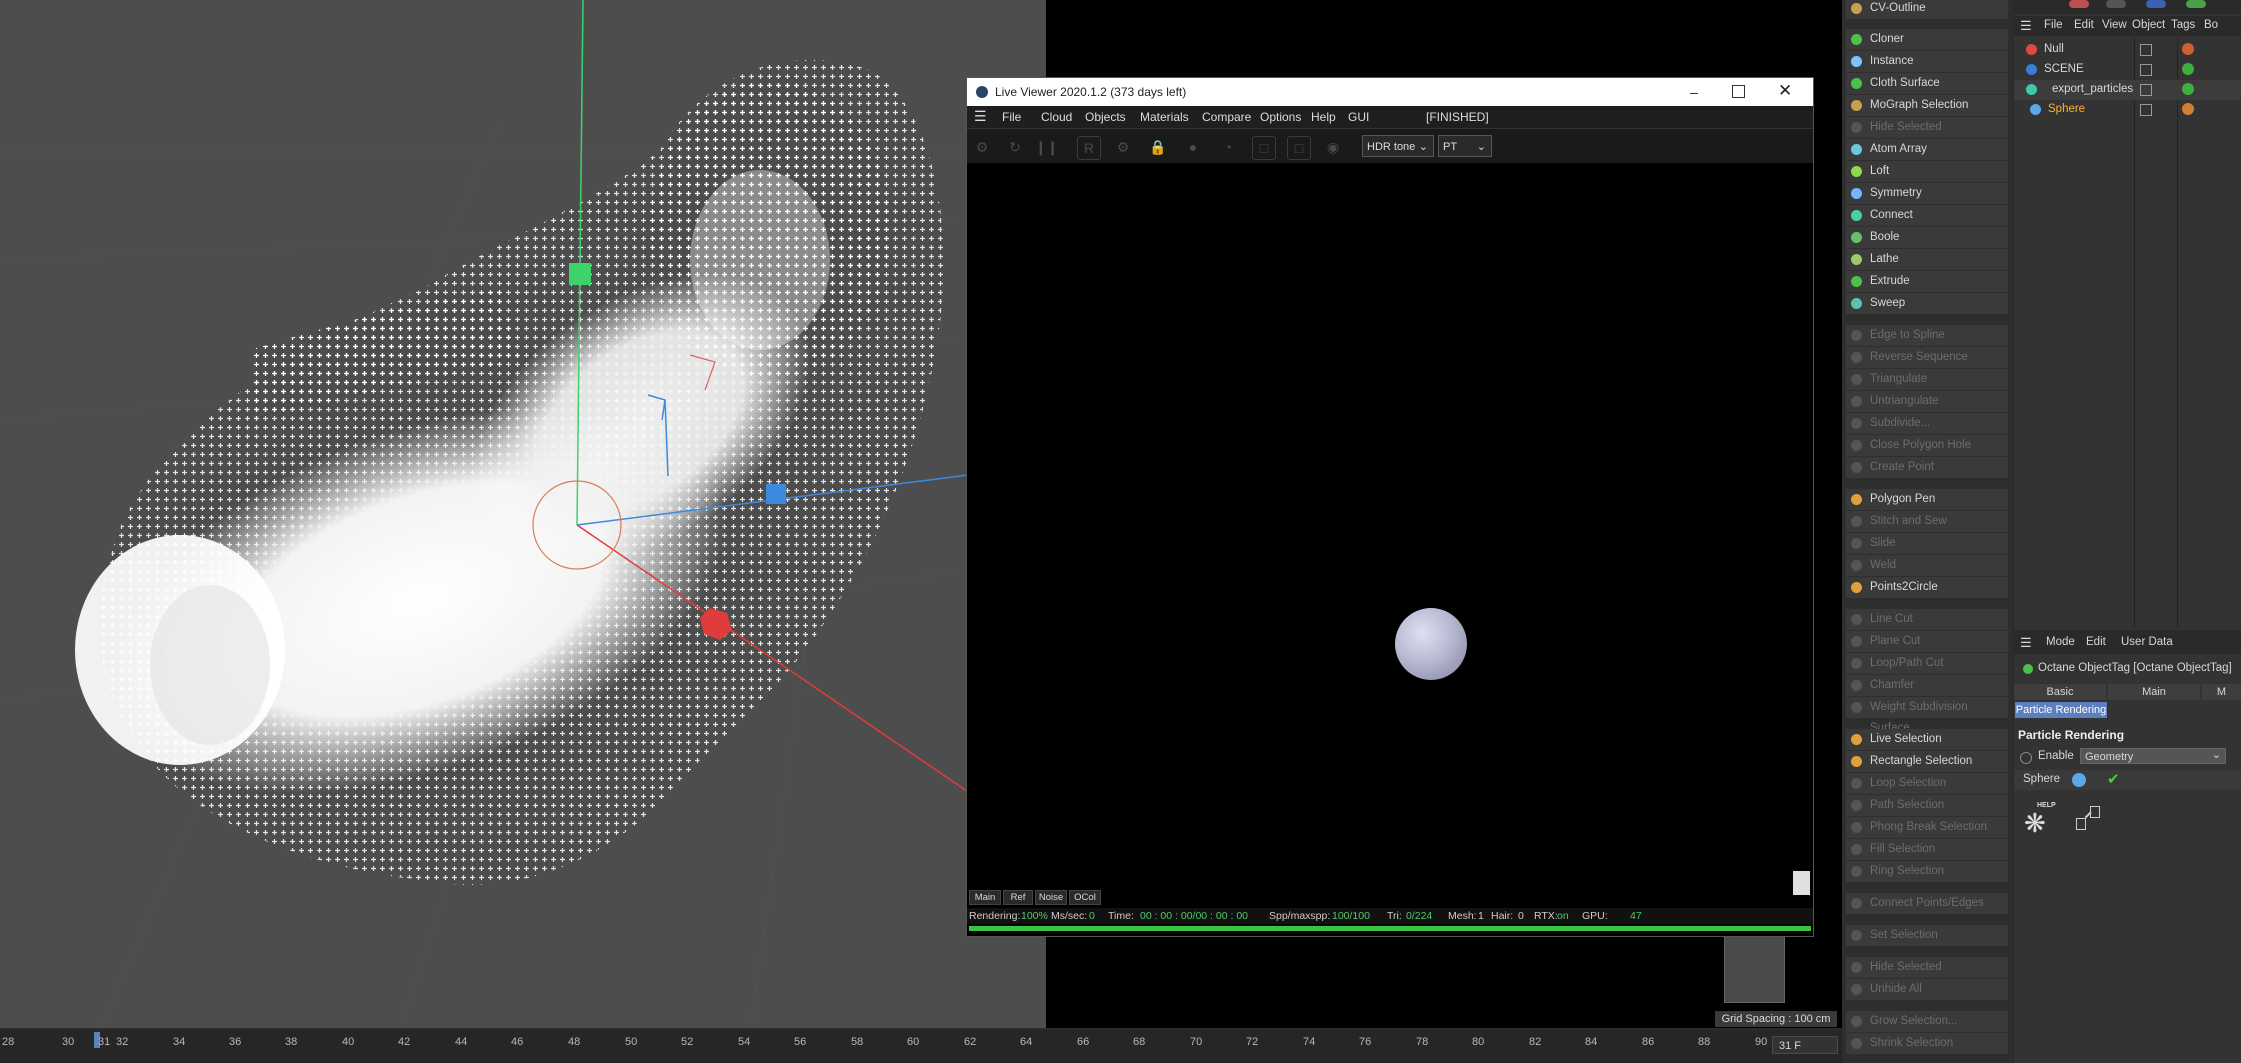 The image size is (2241, 1063). What do you see at coordinates (1927, 685) in the screenshot?
I see `tool-chamfer: Chamfer` at bounding box center [1927, 685].